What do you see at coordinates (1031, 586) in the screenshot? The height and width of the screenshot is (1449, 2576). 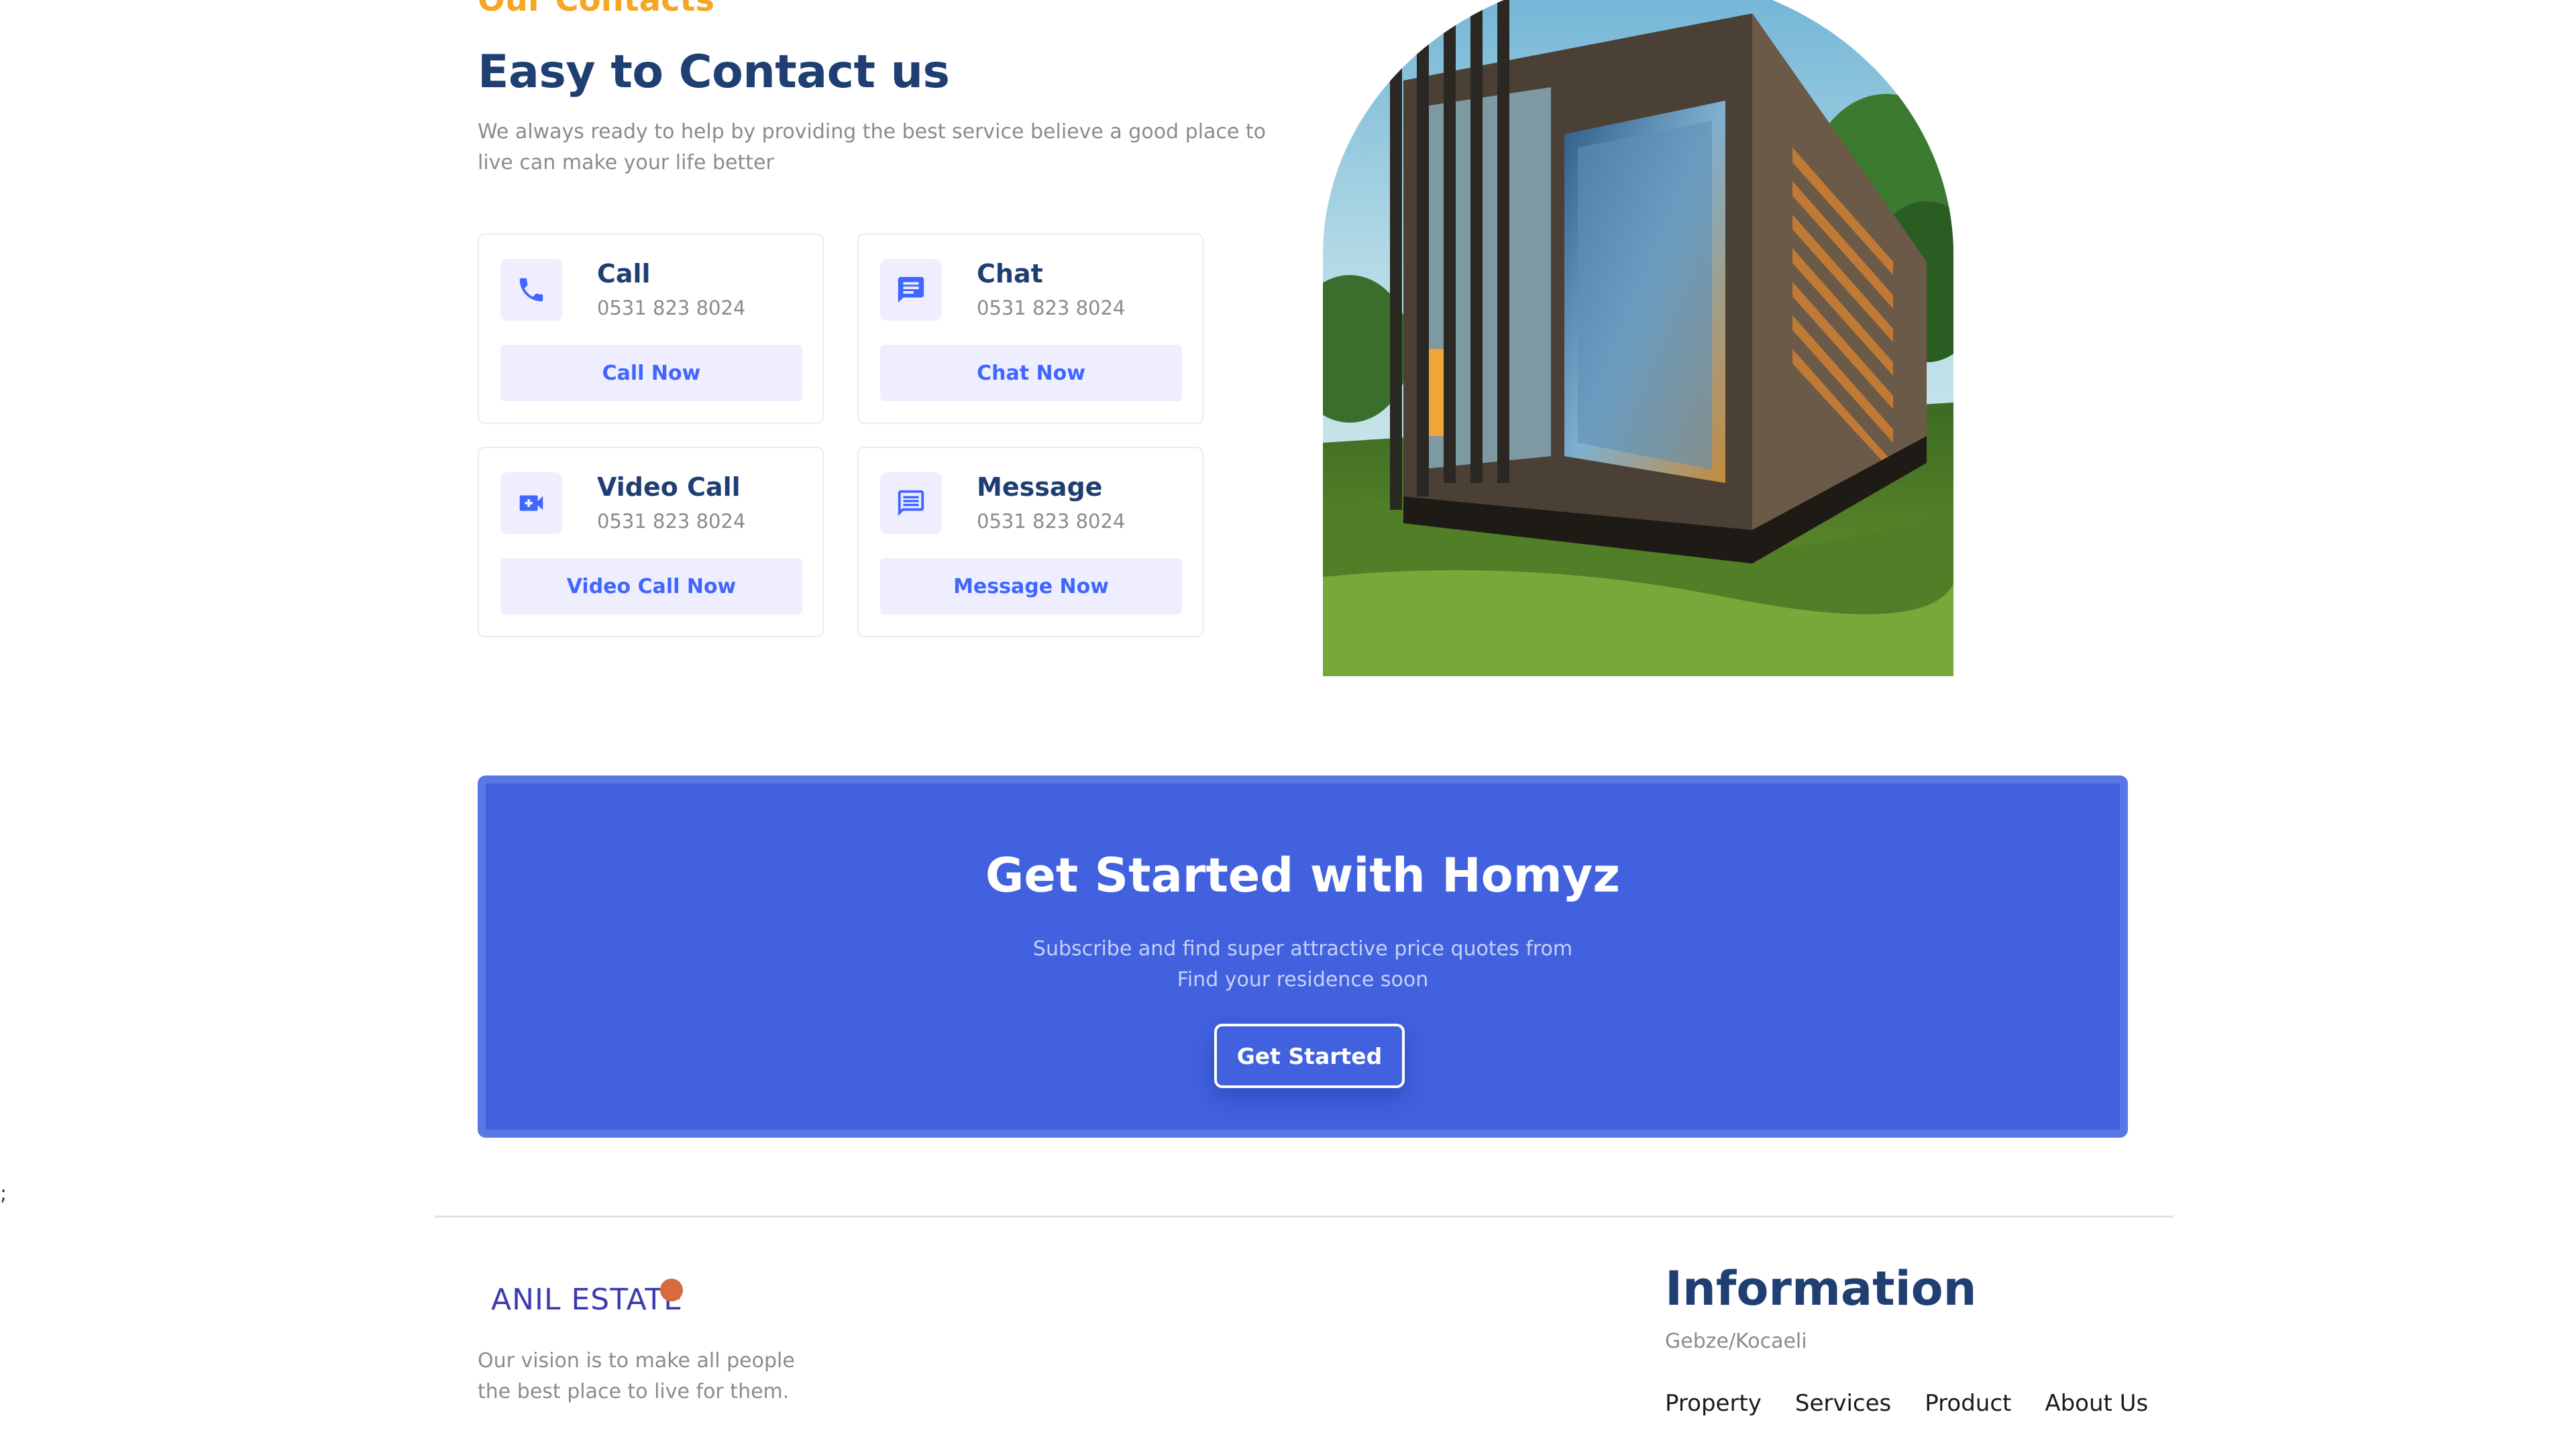 I see `message-now-button: Message Now` at bounding box center [1031, 586].